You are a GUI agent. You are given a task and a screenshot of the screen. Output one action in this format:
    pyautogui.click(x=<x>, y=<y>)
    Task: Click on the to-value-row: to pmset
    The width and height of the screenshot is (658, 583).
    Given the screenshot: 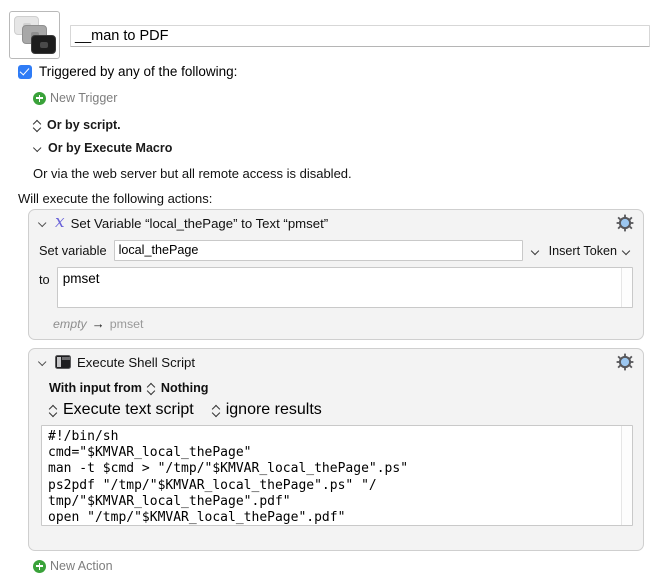 What is the action you would take?
    pyautogui.click(x=336, y=287)
    